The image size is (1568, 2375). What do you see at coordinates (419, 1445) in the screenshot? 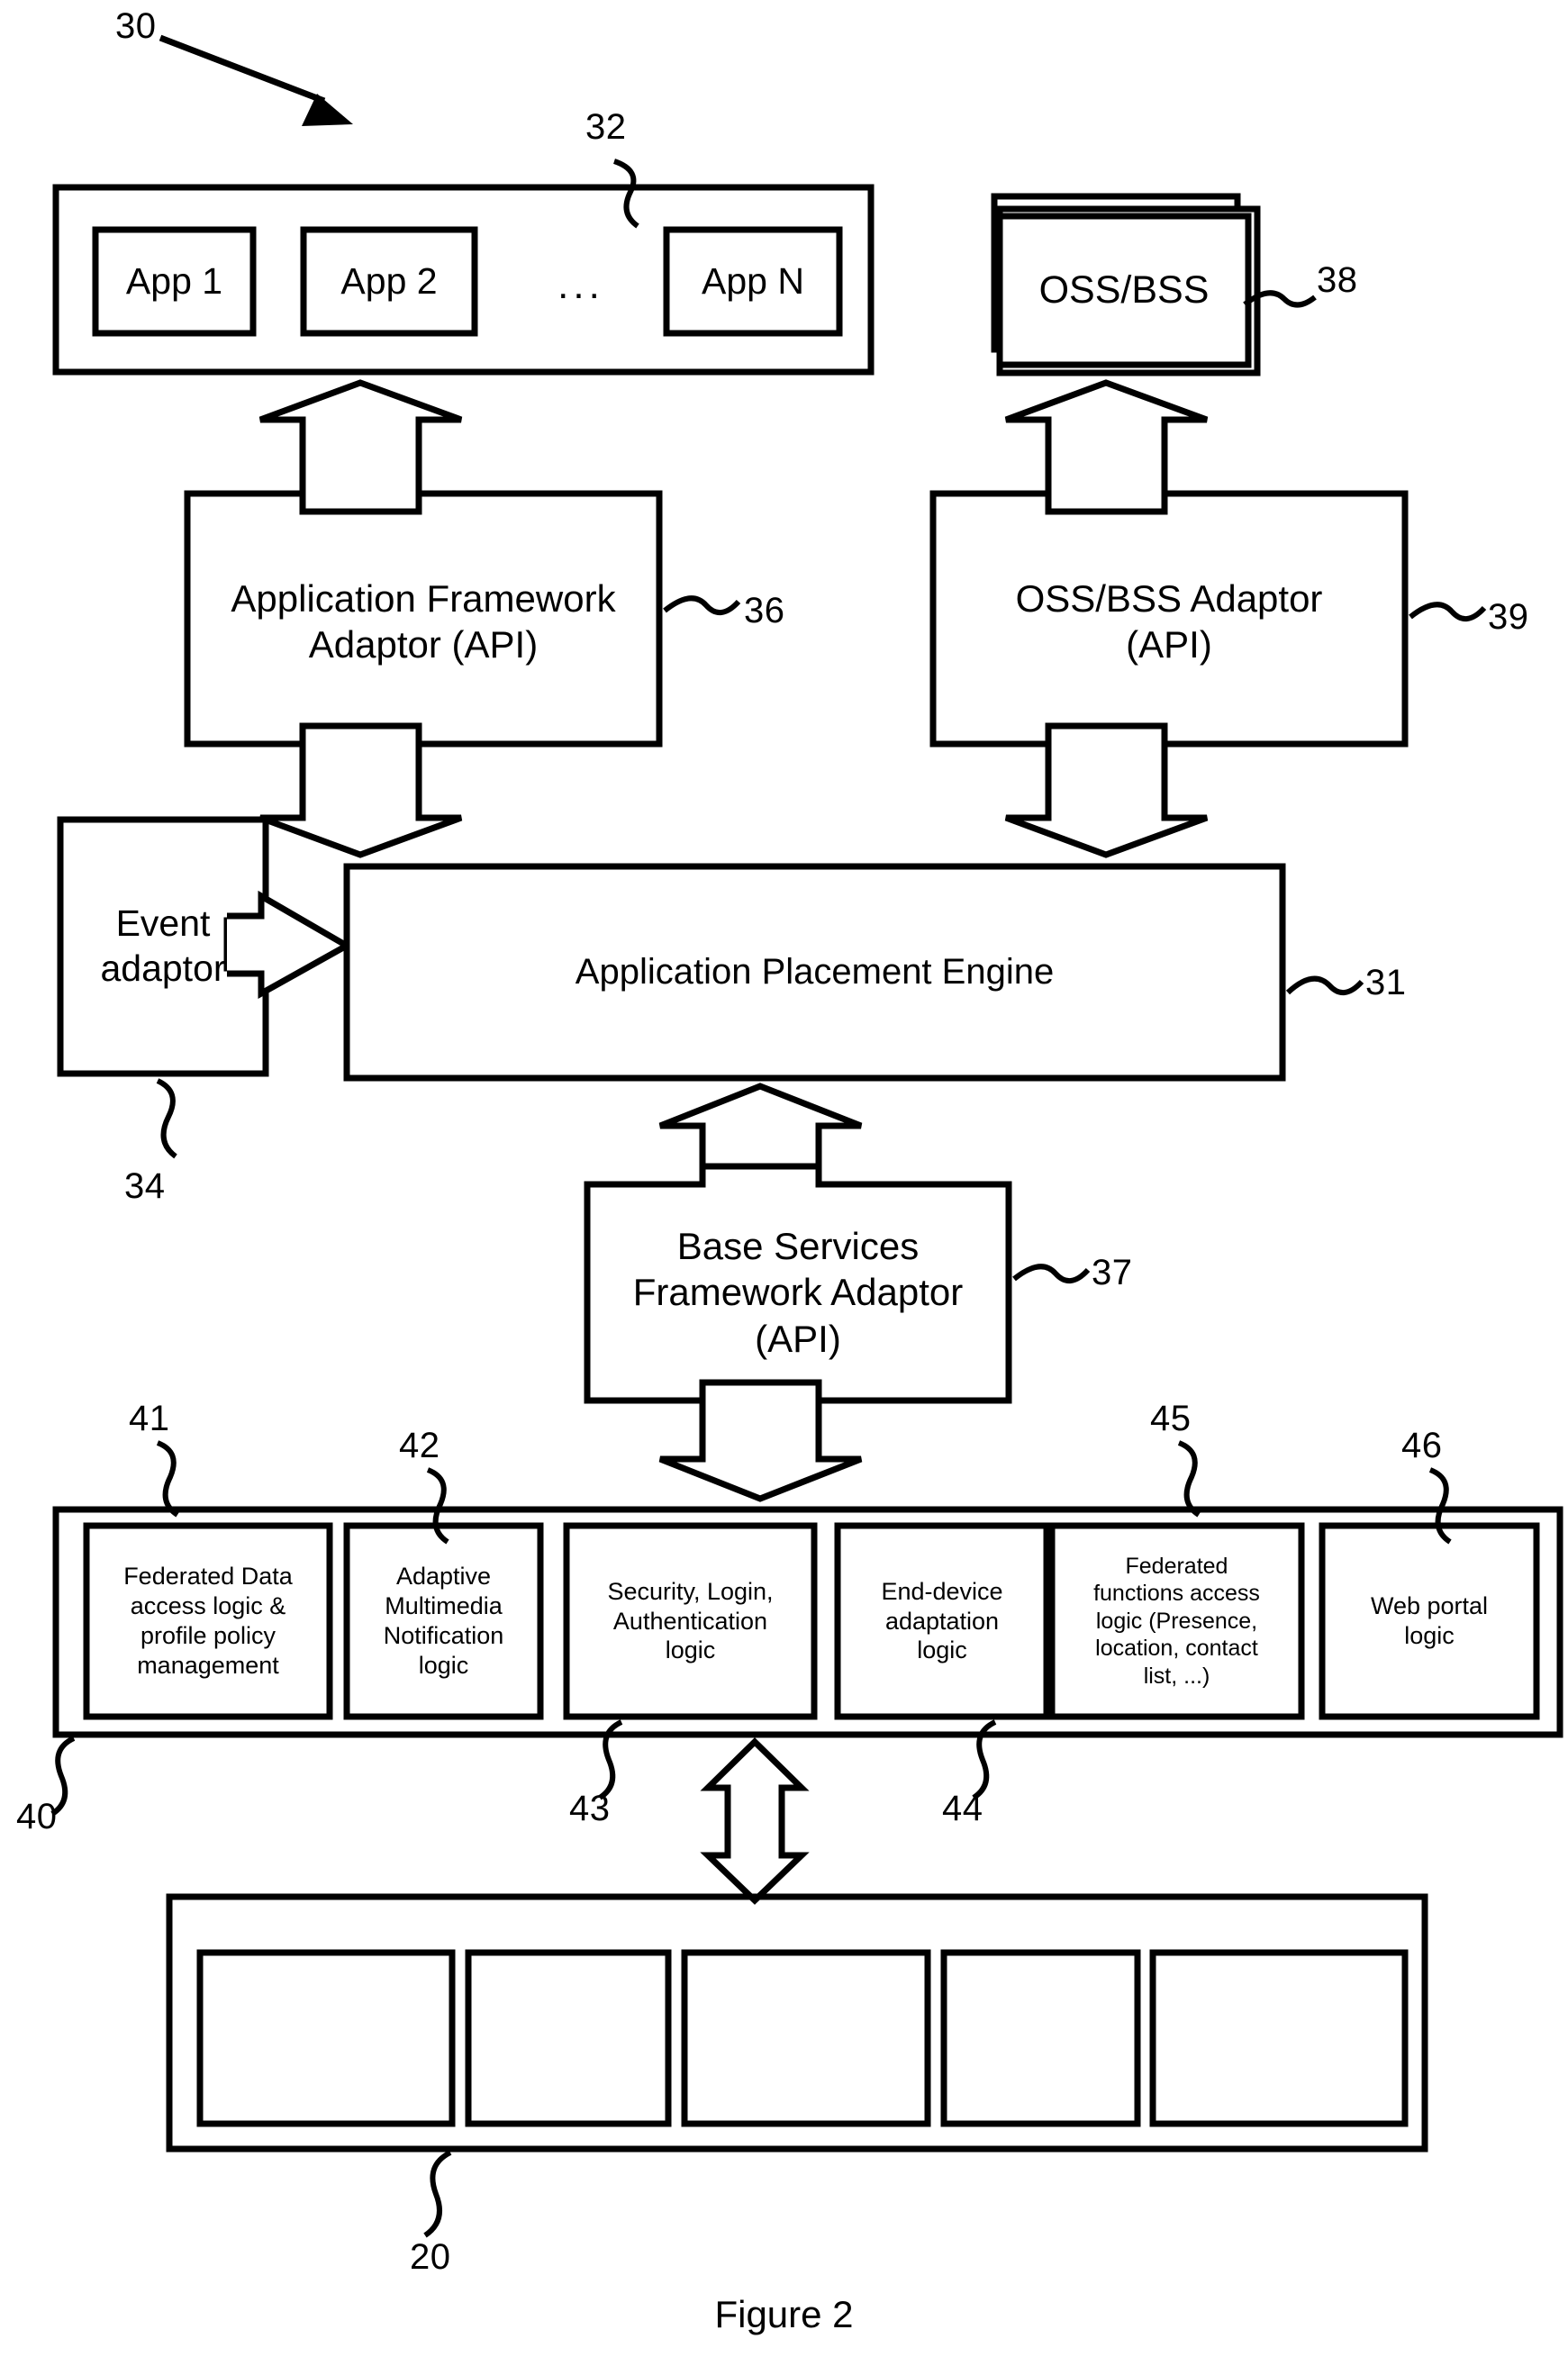
I see `ref-label-42: 42` at bounding box center [419, 1445].